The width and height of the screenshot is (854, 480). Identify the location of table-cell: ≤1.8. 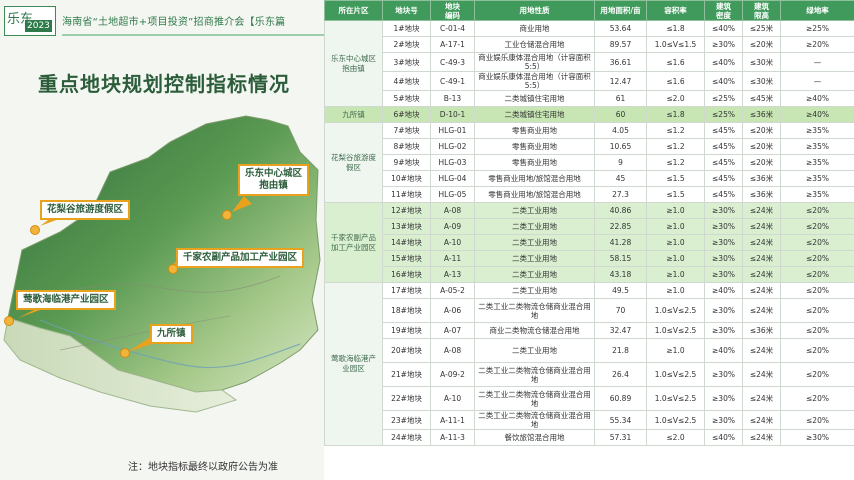
(675, 114).